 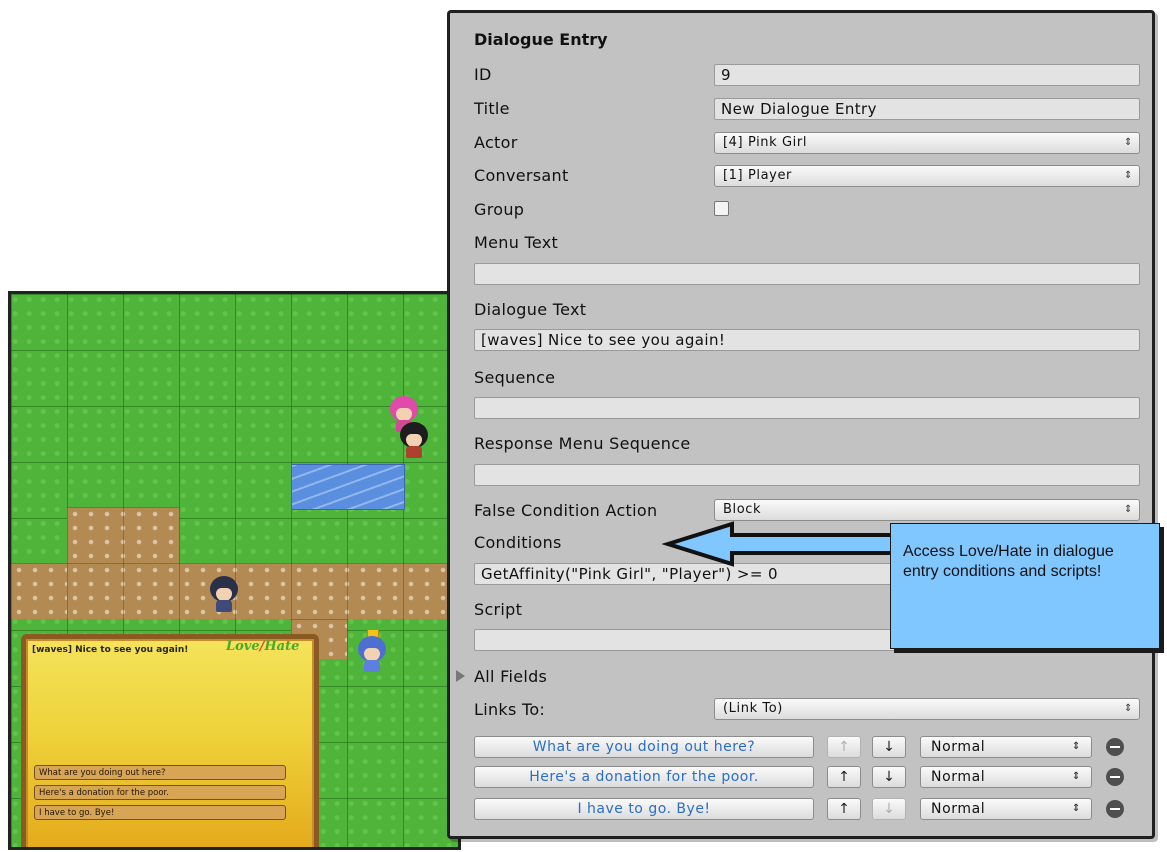 I want to click on link-button: I have to go. Bye!, so click(x=644, y=809).